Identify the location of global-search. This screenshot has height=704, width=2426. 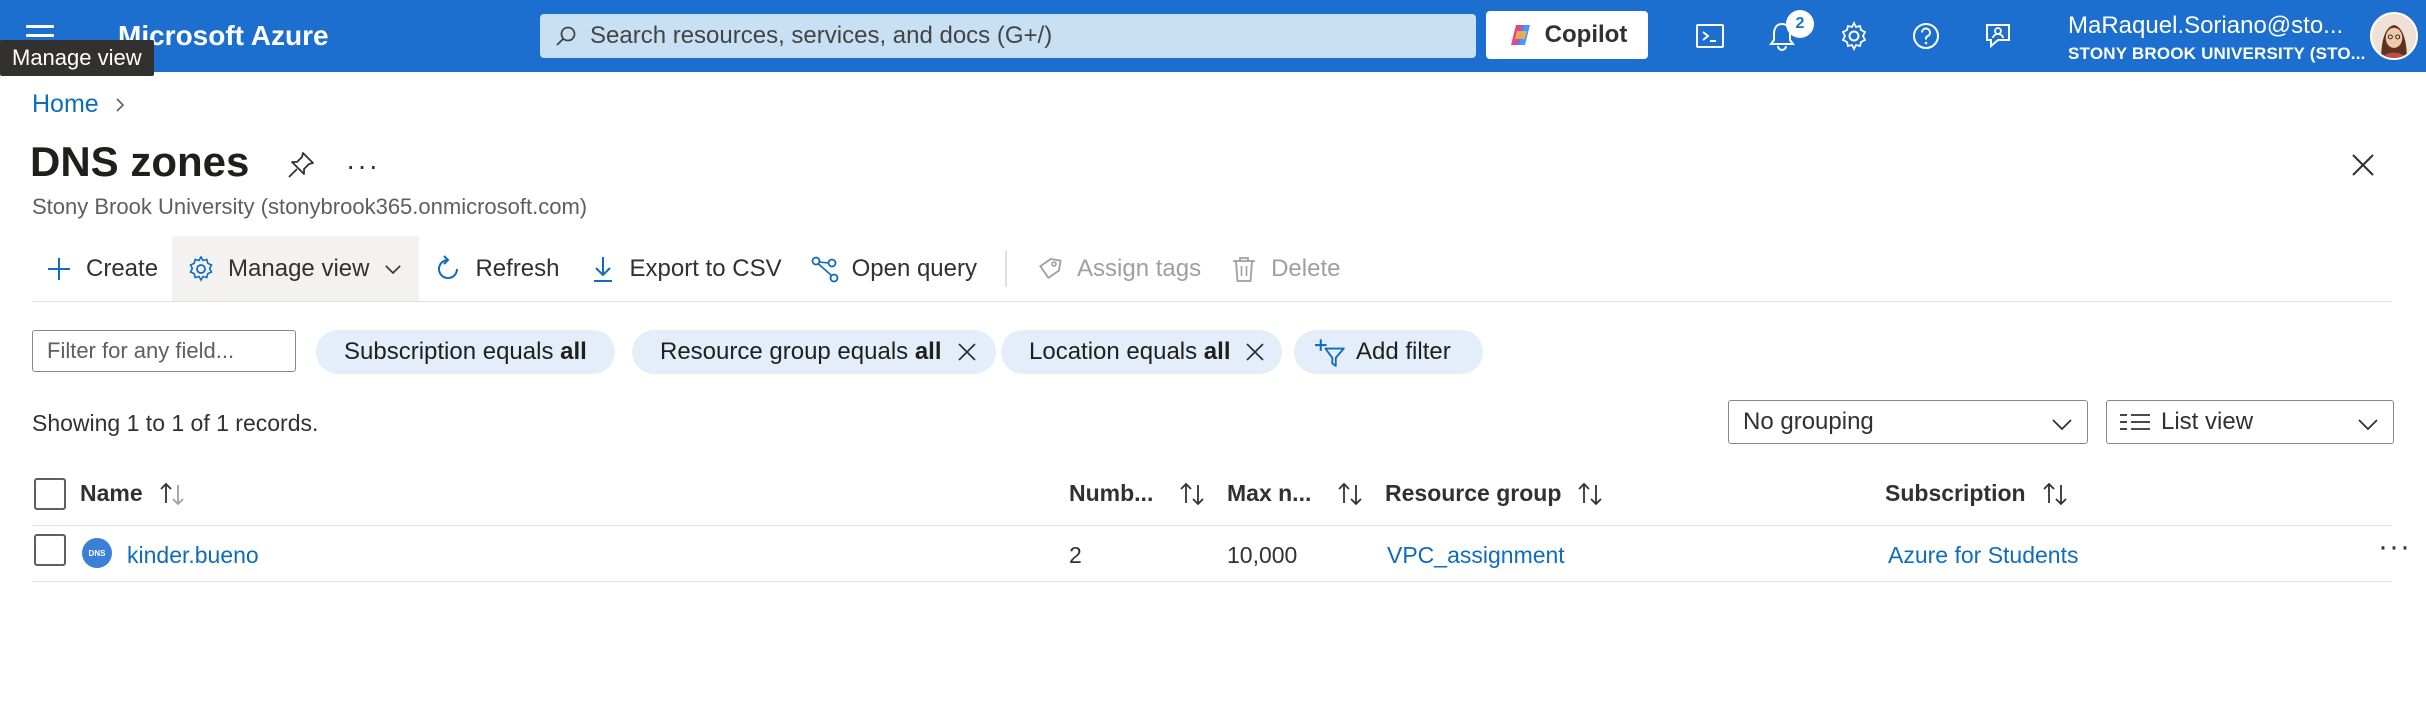
(1008, 36).